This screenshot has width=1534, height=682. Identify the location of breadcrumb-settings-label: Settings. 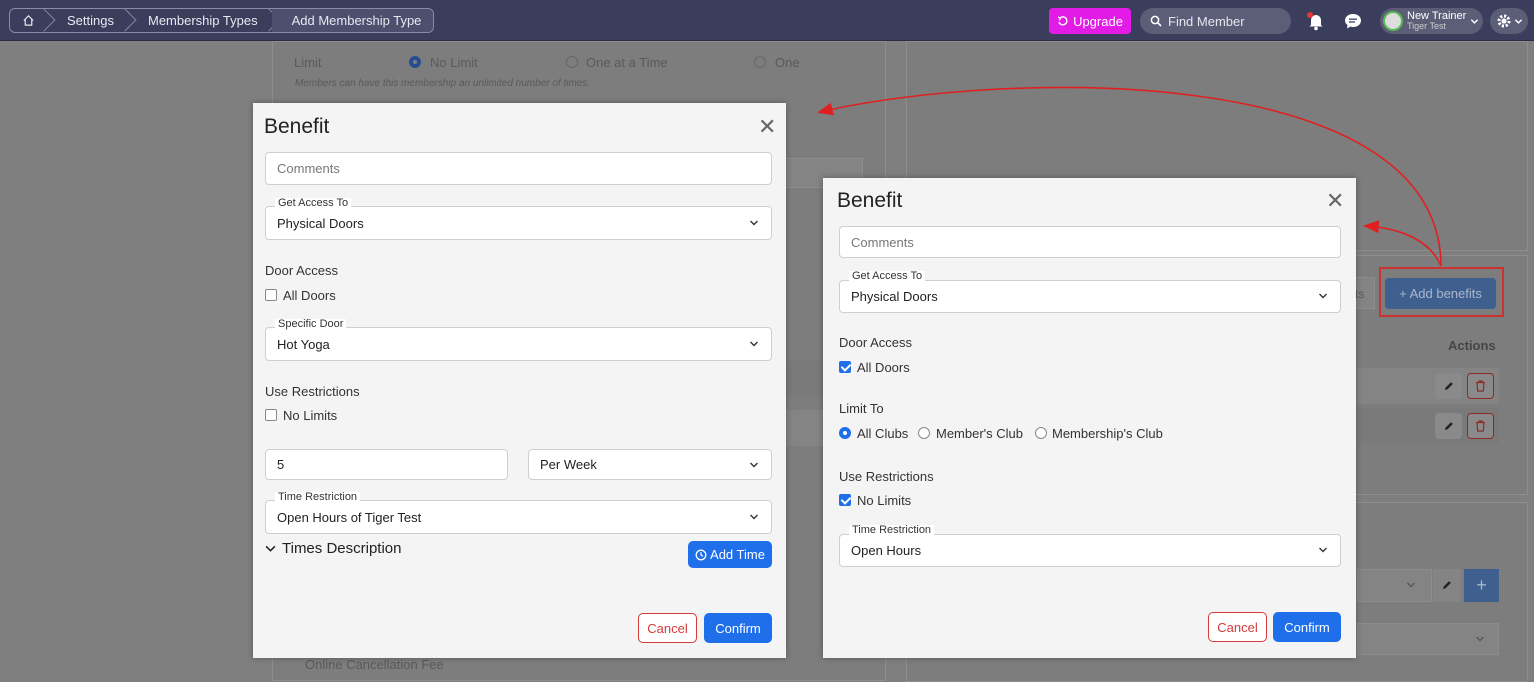
(90, 20).